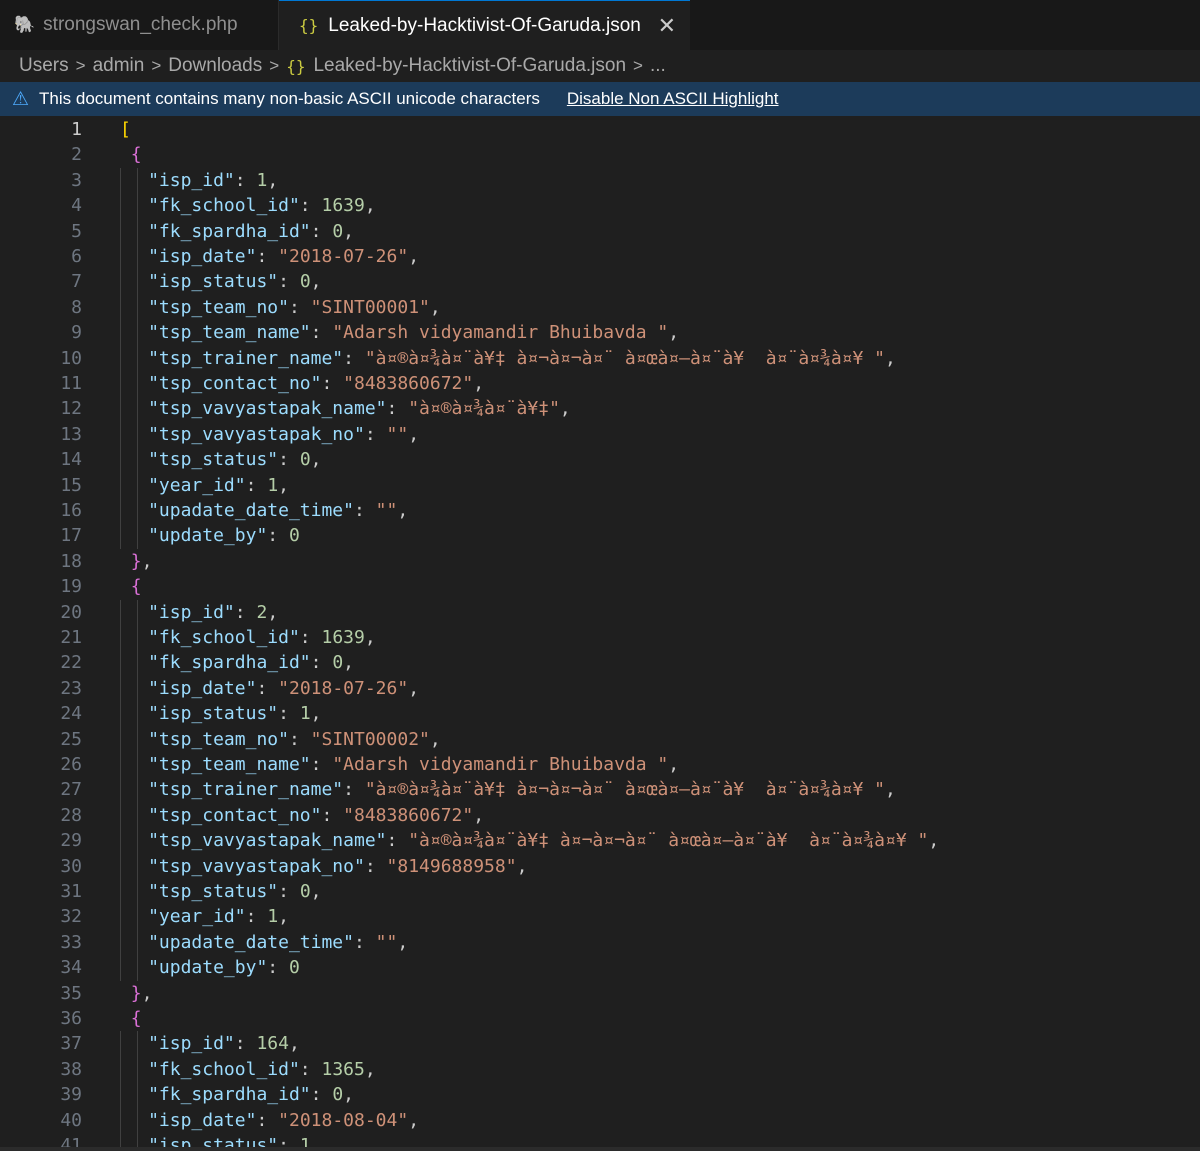 The width and height of the screenshot is (1200, 1151). I want to click on code-line: 1[, so click(600, 129).